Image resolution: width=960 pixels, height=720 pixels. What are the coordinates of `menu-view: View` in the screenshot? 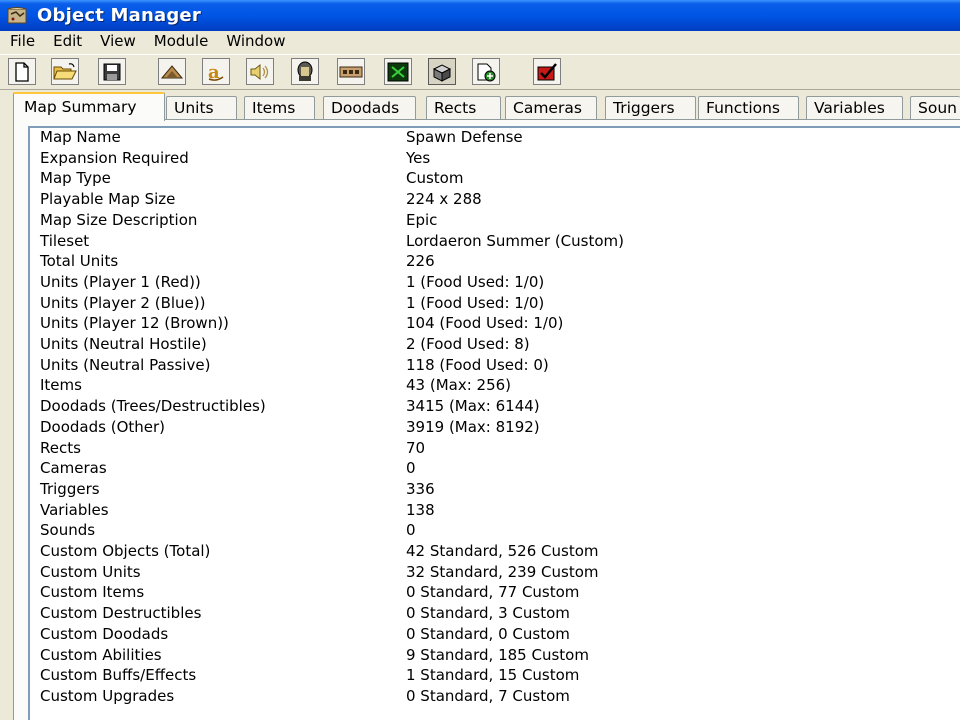 It's located at (118, 41).